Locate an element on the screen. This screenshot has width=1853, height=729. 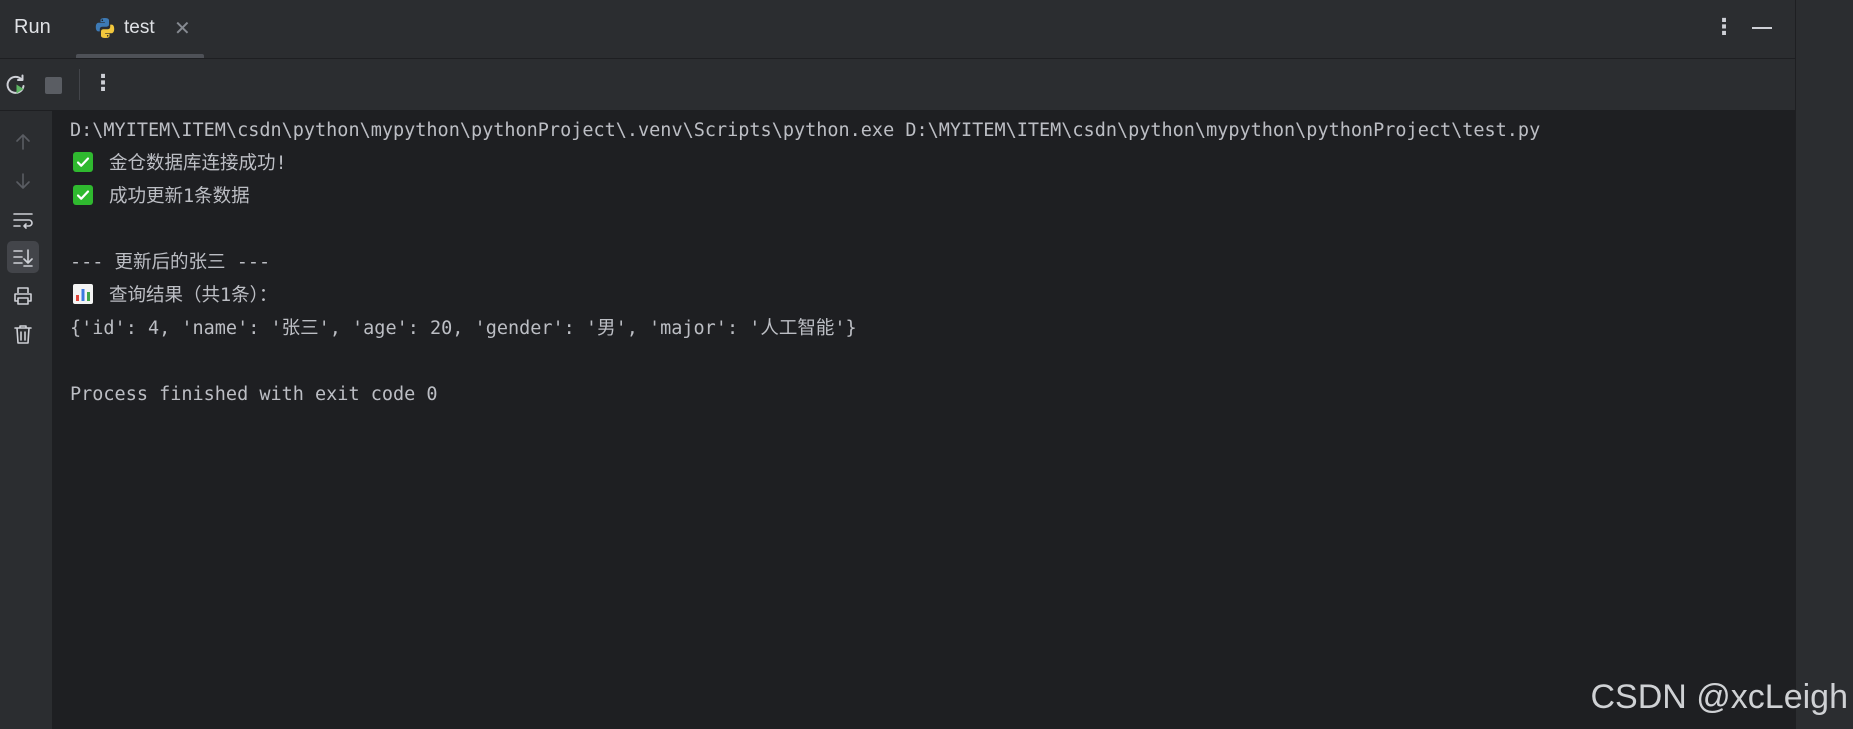
minimize-icon is located at coordinates (1762, 28).